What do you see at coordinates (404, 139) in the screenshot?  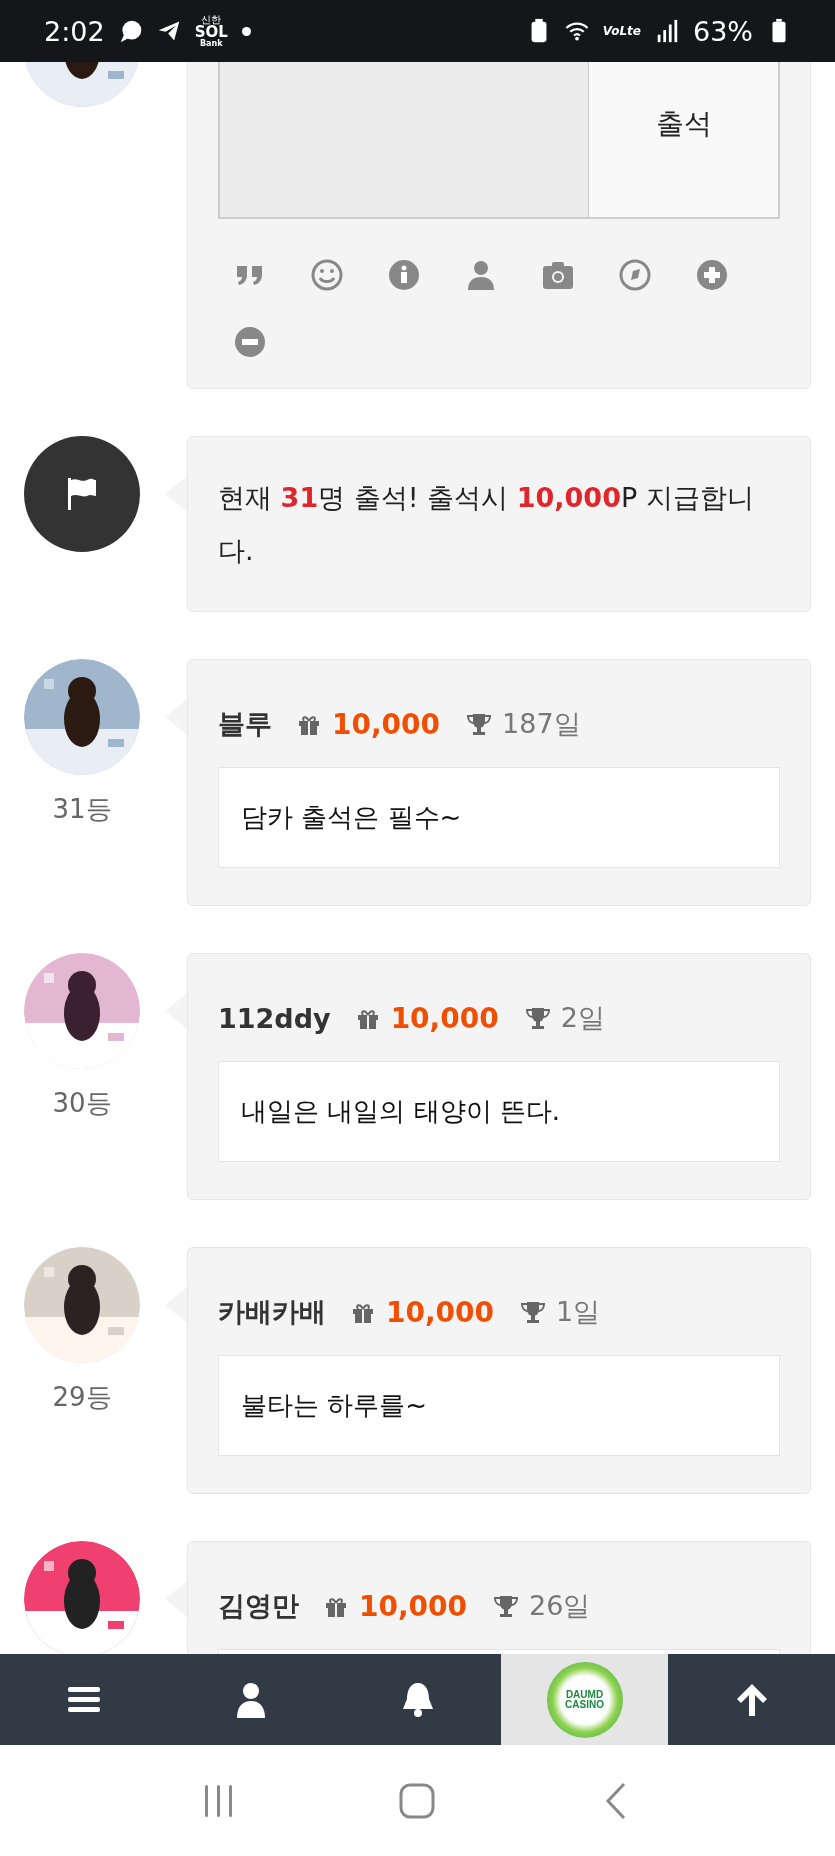 I see `comment-field` at bounding box center [404, 139].